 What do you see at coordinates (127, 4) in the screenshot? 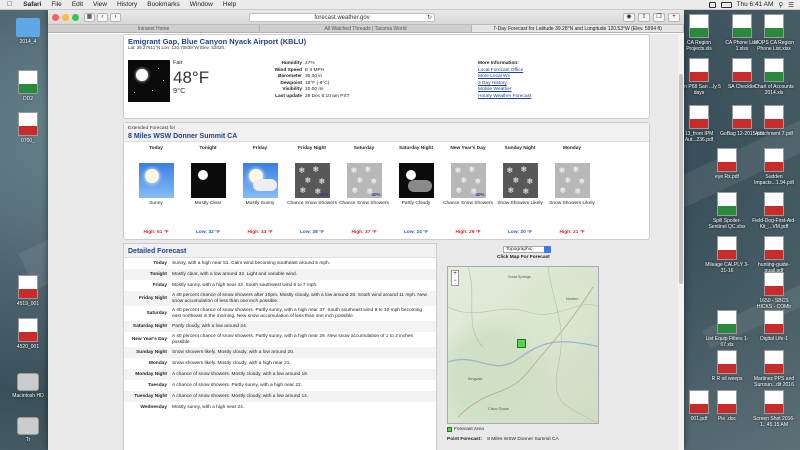
I see `menu-history: History` at bounding box center [127, 4].